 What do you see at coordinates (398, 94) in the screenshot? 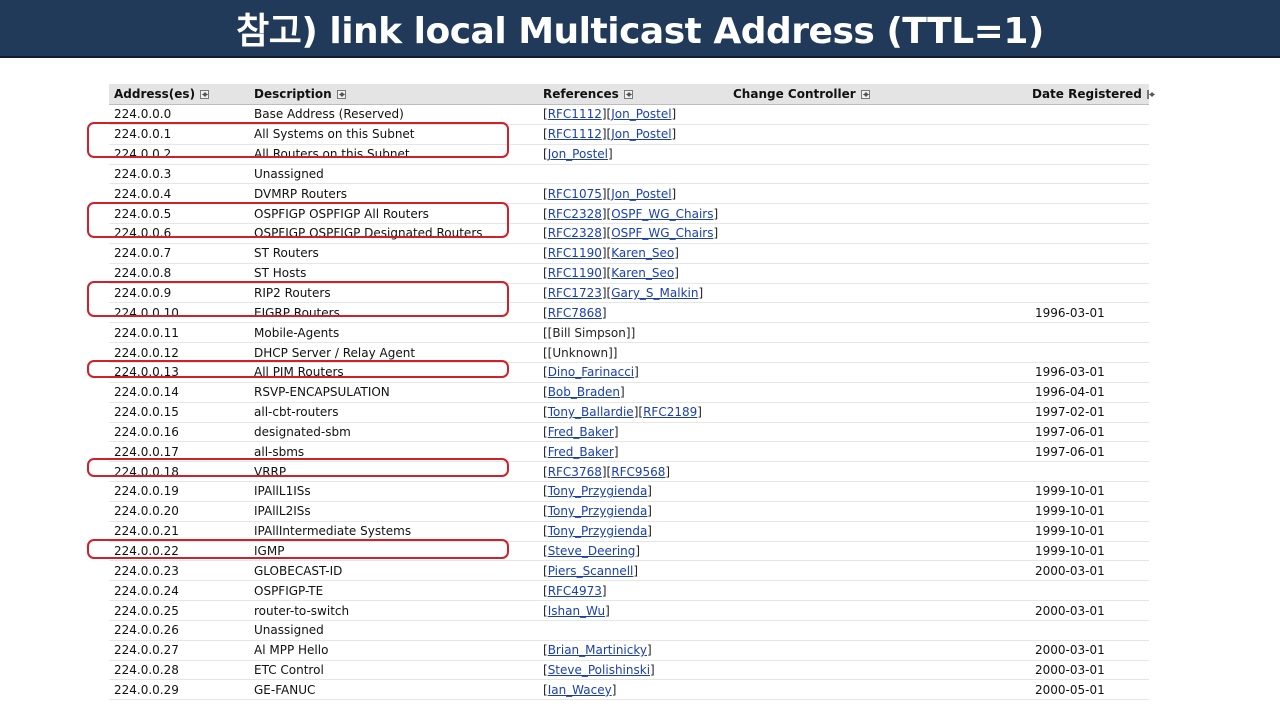
I see `header-description: Description` at bounding box center [398, 94].